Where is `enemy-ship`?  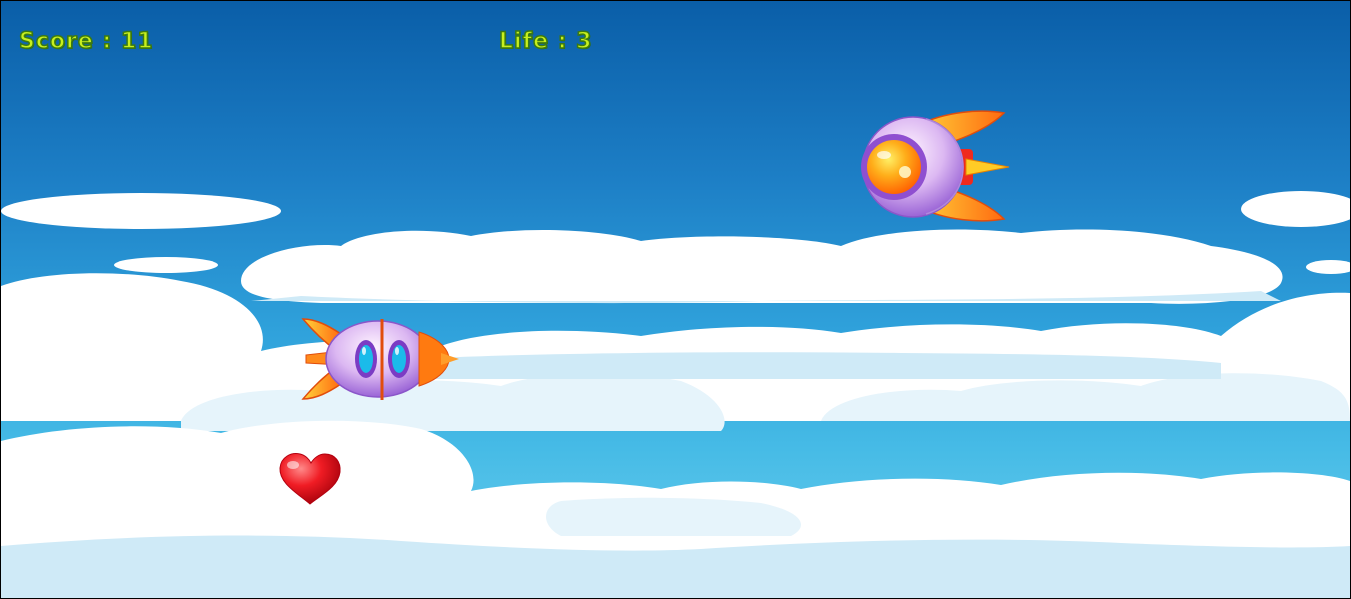 enemy-ship is located at coordinates (935, 166).